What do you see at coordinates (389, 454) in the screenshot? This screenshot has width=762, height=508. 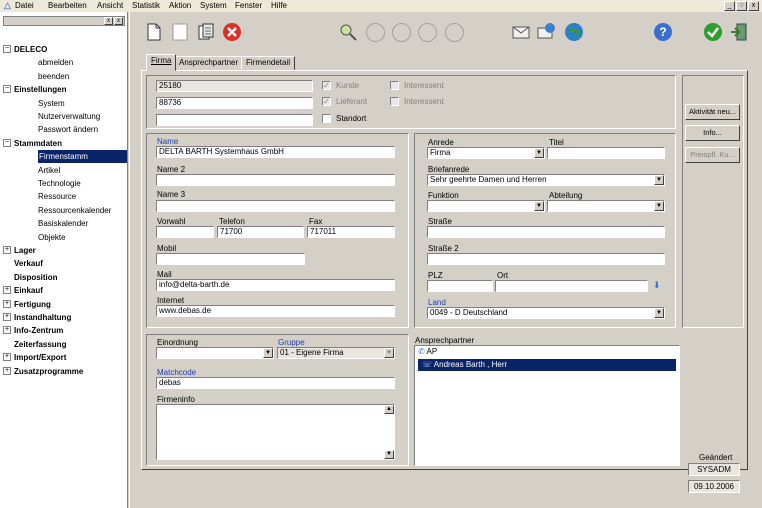 I see `firmeninfo-scroll-down-icon: ▼` at bounding box center [389, 454].